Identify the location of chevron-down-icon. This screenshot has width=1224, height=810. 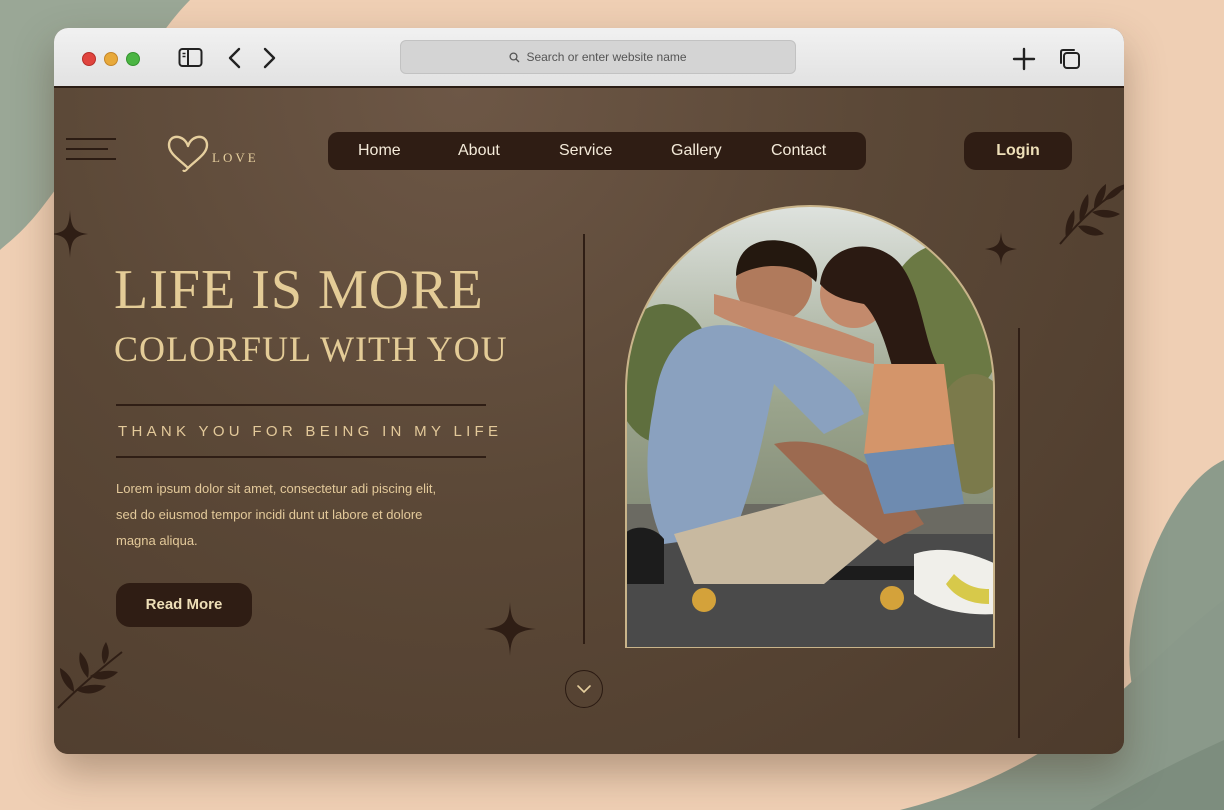
(584, 689).